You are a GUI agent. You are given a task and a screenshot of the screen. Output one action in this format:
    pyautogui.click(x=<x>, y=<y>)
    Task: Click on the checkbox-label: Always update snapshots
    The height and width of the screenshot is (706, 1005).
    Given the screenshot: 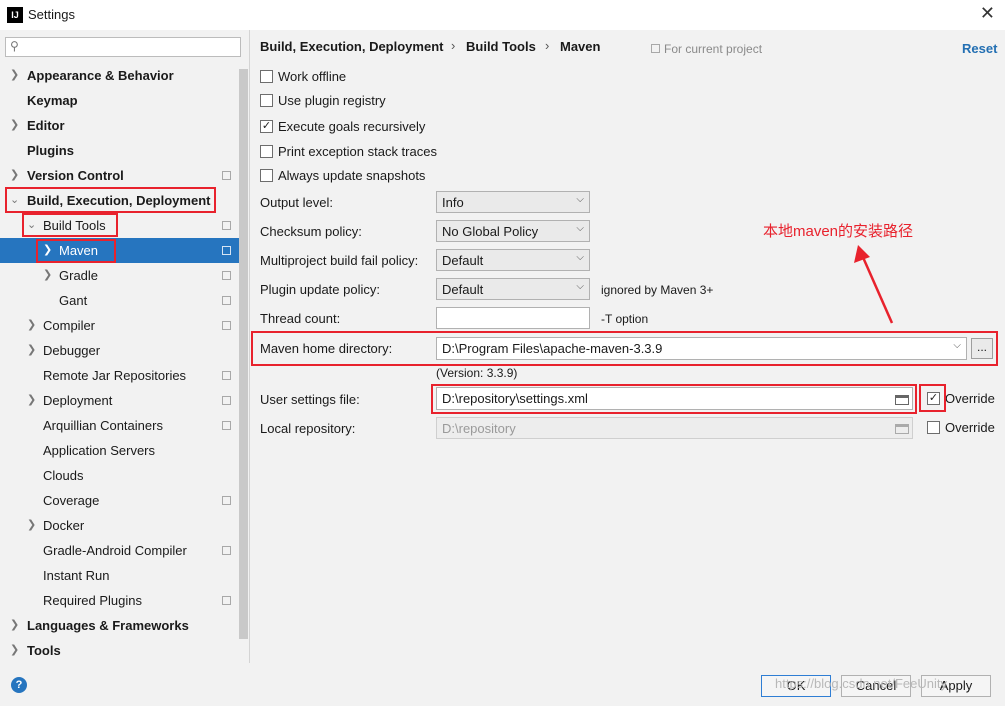 What is the action you would take?
    pyautogui.click(x=352, y=175)
    